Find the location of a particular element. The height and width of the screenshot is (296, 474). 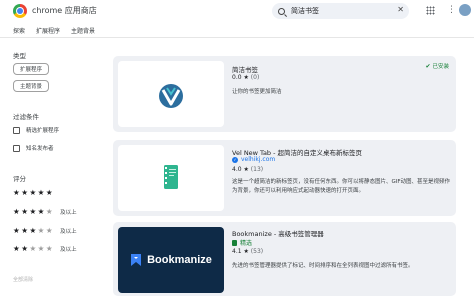

clear-filters-link: 全部清除 is located at coordinates (23, 279).